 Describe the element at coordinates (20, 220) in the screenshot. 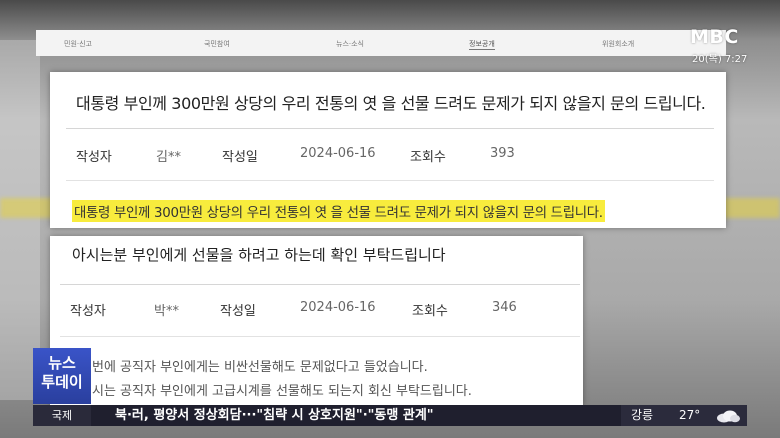

I see `background-sidebar` at that location.